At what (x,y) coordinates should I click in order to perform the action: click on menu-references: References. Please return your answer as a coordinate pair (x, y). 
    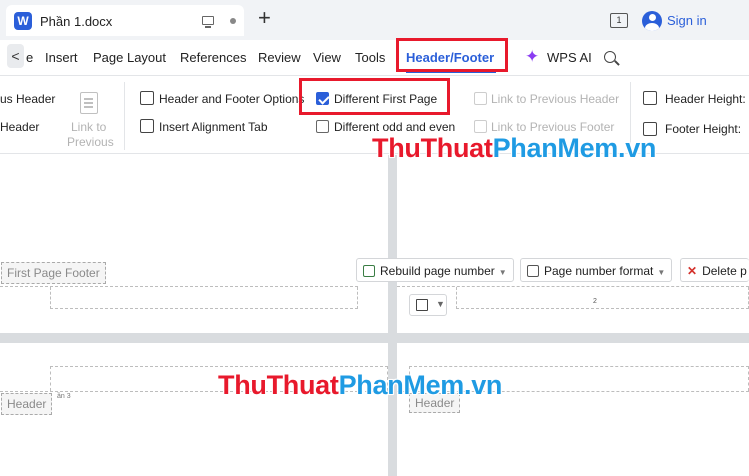
    Looking at the image, I should click on (213, 57).